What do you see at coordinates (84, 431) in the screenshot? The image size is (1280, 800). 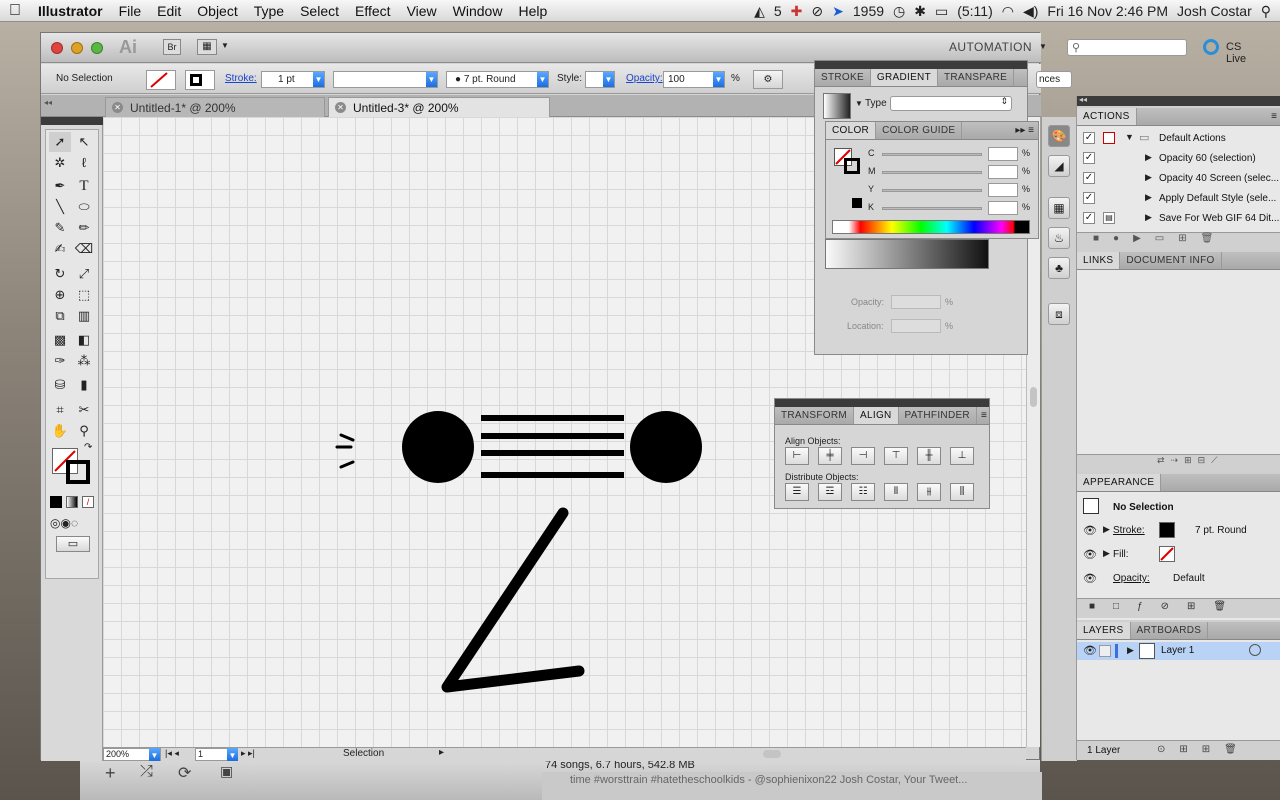 I see `zoom-tool-icon: ⚲` at bounding box center [84, 431].